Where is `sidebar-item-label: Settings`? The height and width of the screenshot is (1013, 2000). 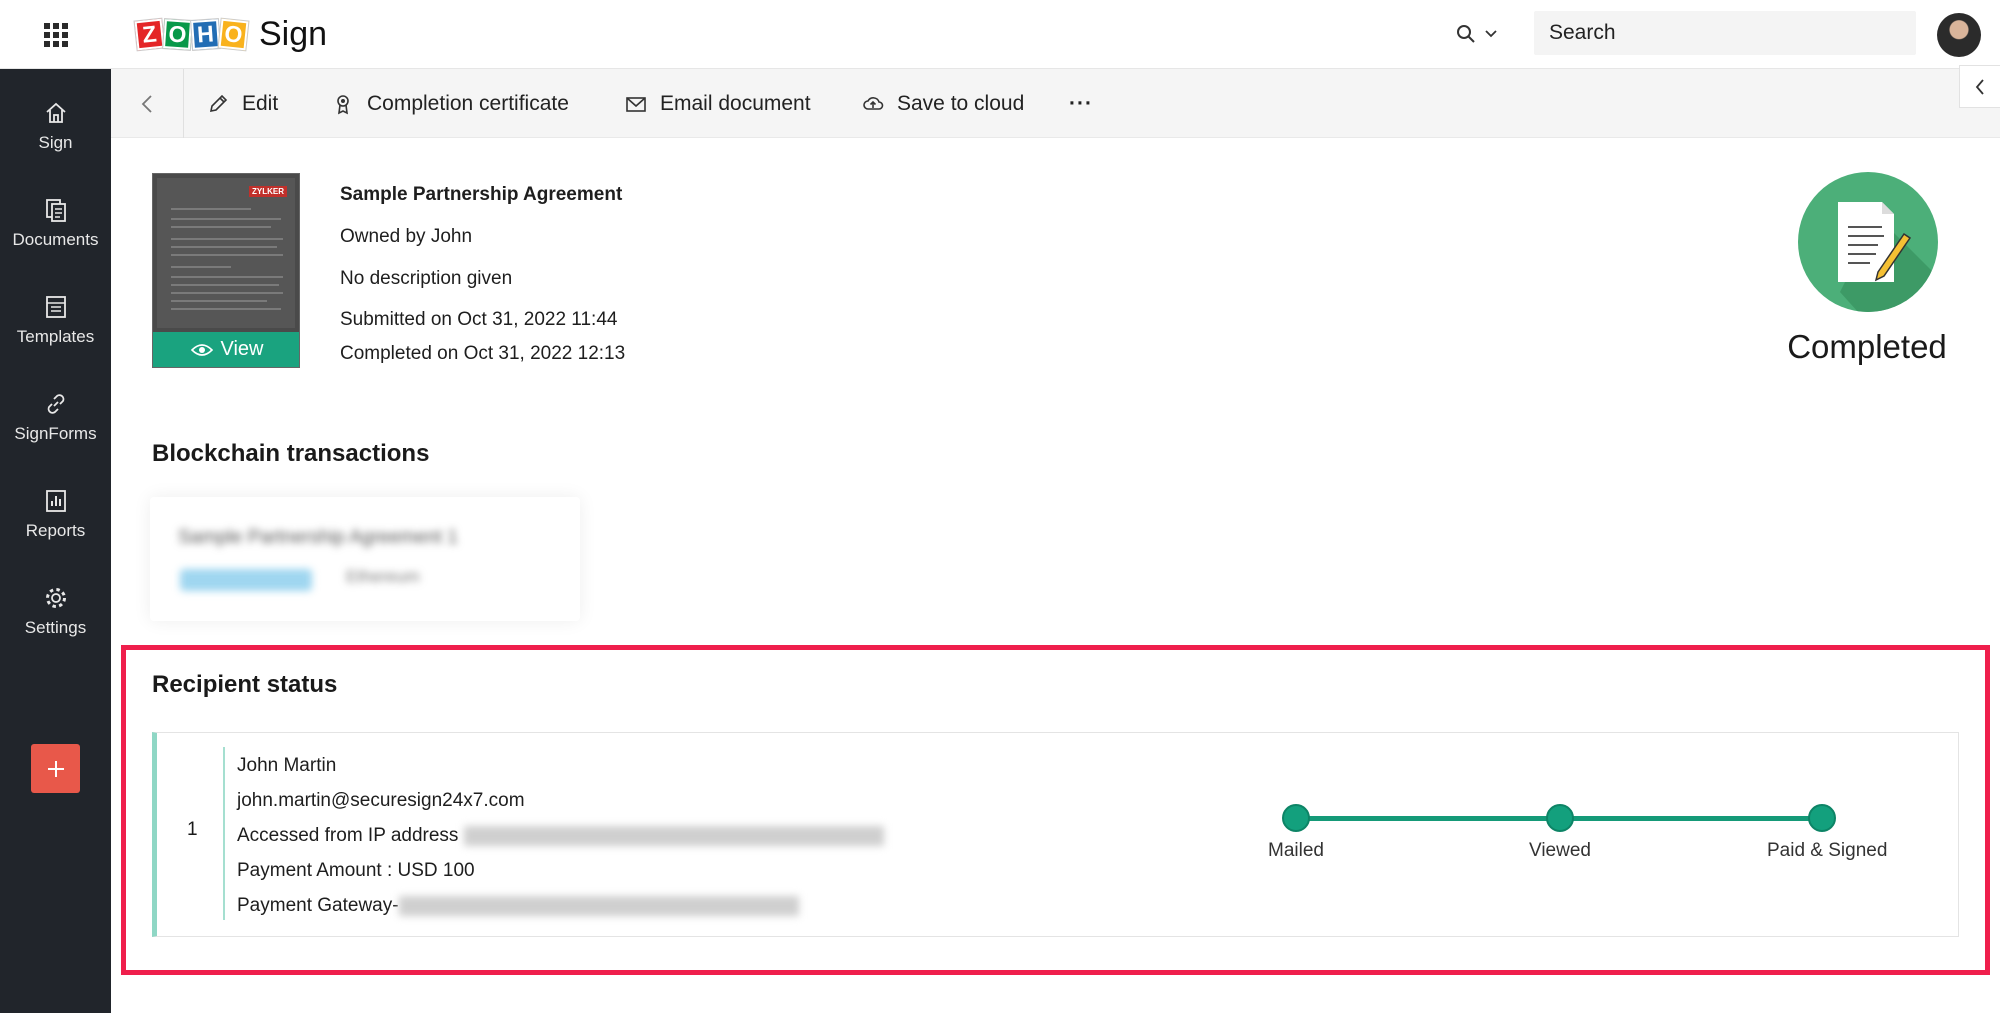
sidebar-item-label: Settings is located at coordinates (55, 627).